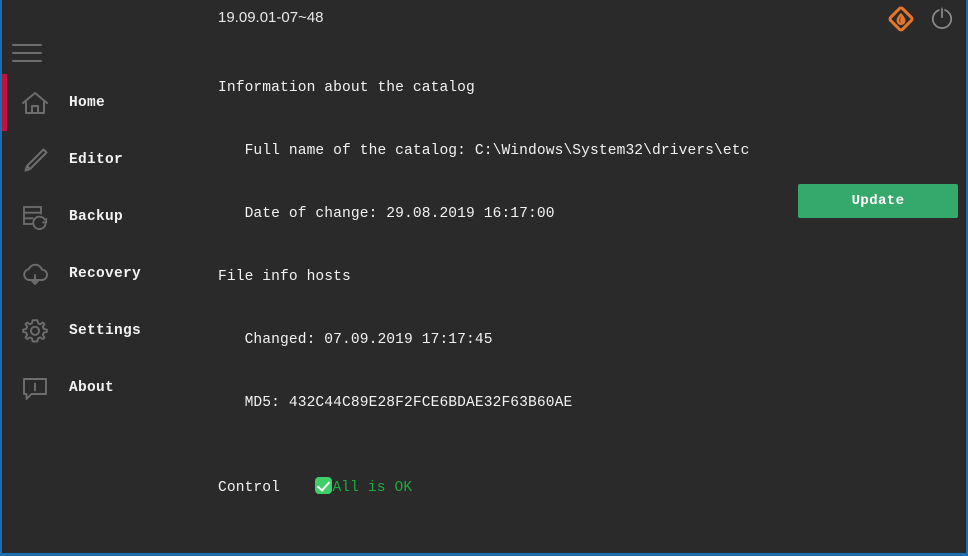 The width and height of the screenshot is (968, 556). I want to click on sidebar-item-recovery: Recovery, so click(106, 273).